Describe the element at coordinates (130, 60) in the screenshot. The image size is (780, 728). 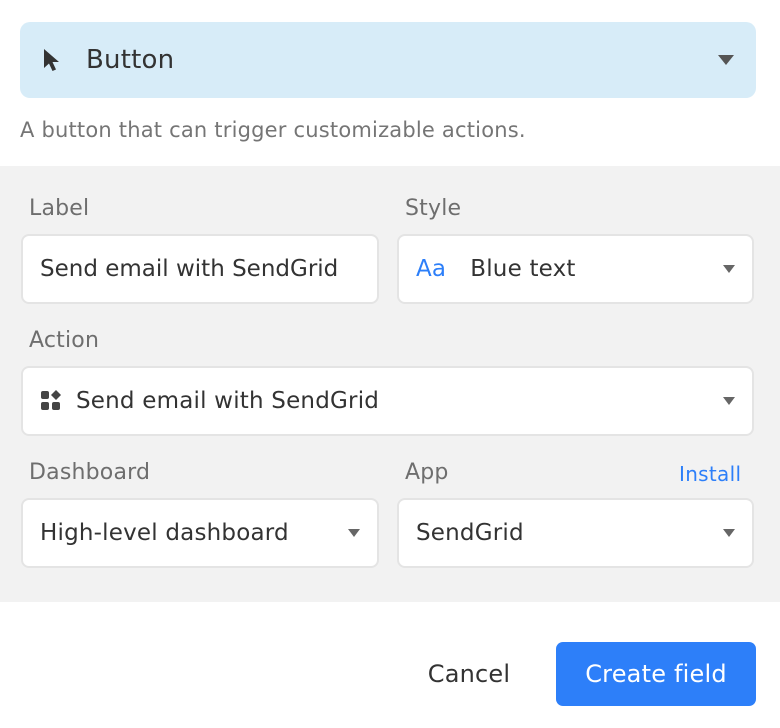
I see `field-type-label: Button` at that location.